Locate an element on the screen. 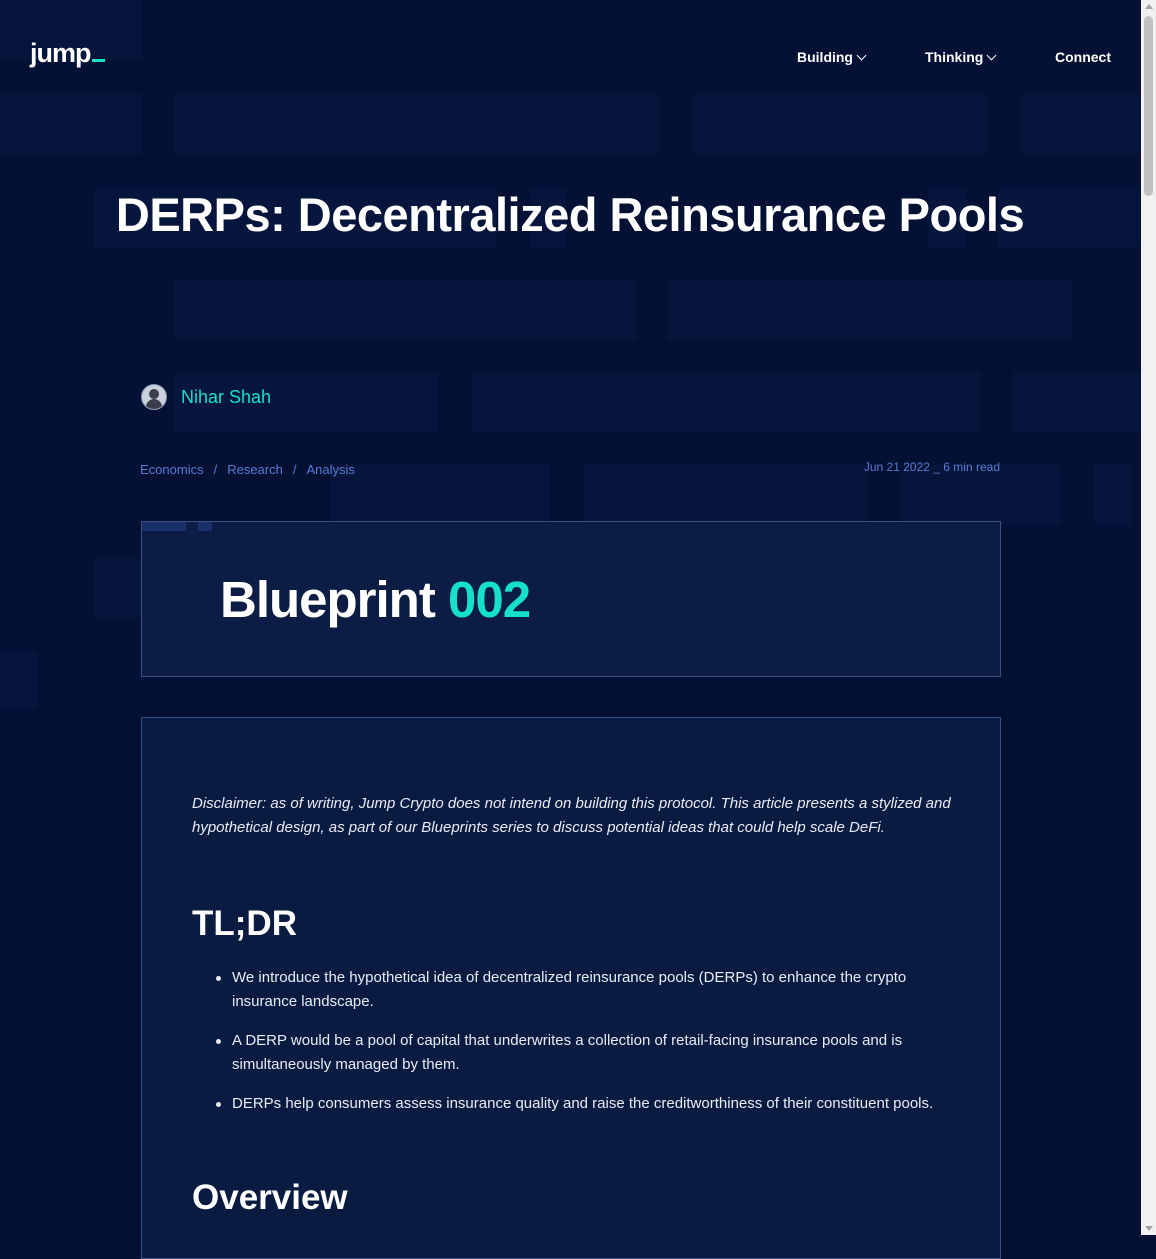 The height and width of the screenshot is (1259, 1156). blueprint-number: 002 is located at coordinates (489, 599).